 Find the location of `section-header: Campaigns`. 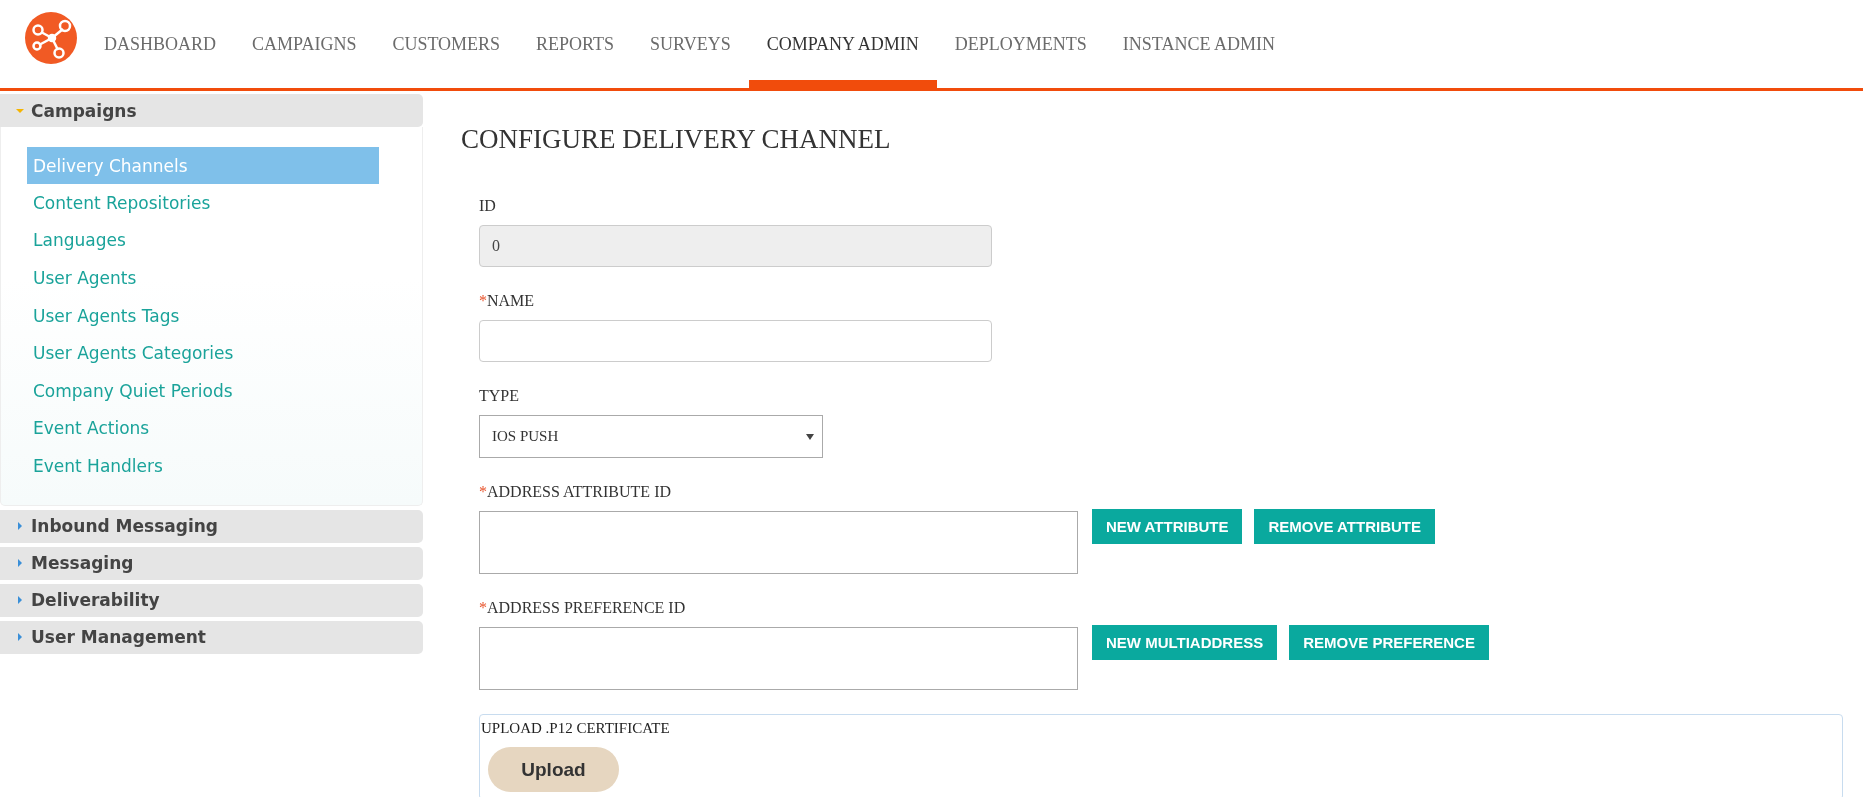

section-header: Campaigns is located at coordinates (211, 110).